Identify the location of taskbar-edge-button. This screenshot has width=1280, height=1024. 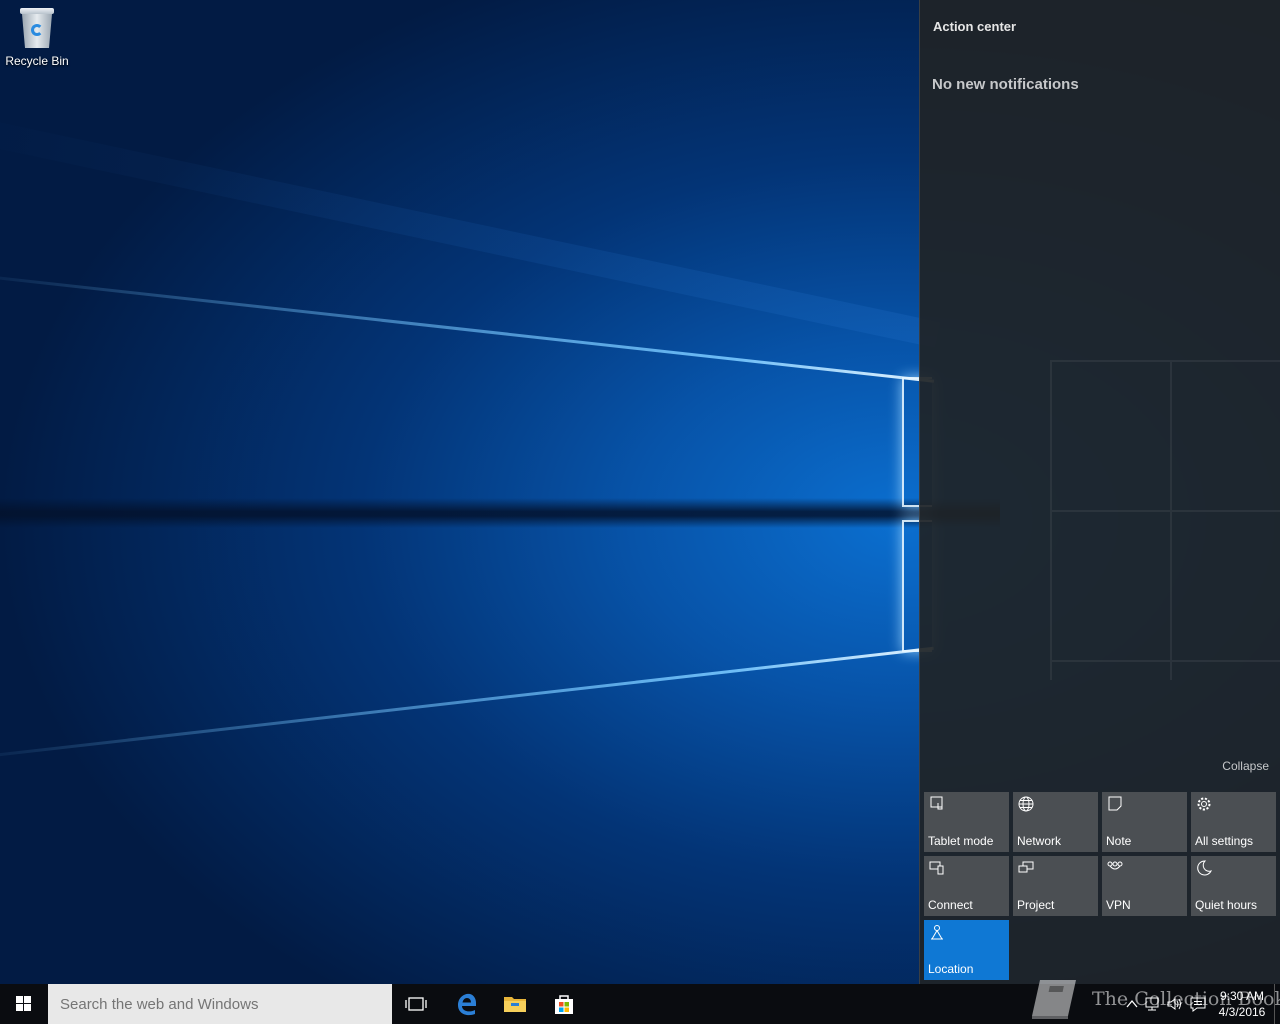
(467, 1004).